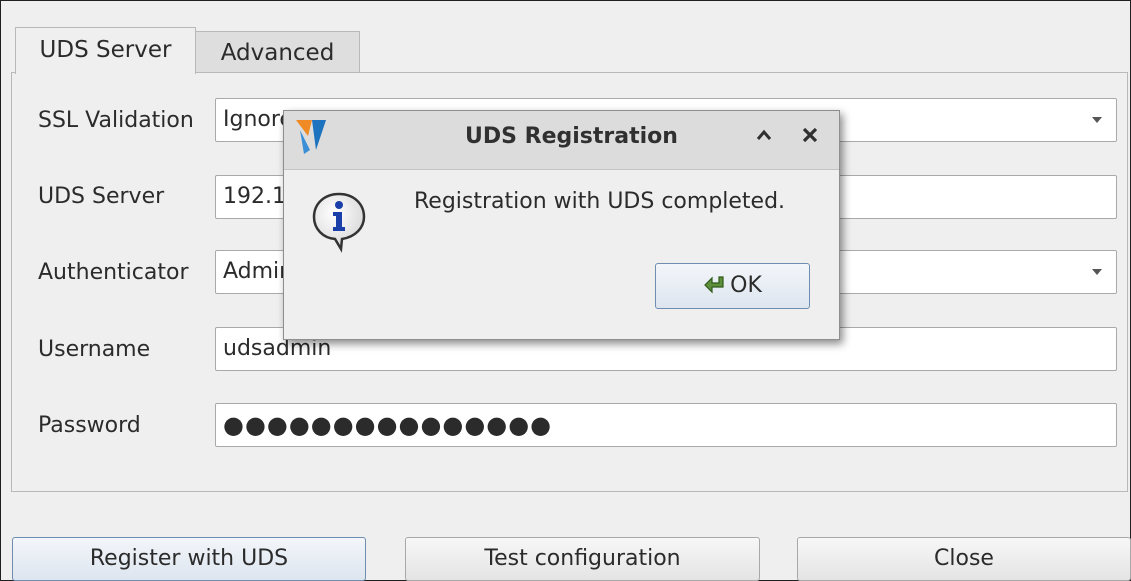  I want to click on password-value: ●●●●●●●●●●●●●●●, so click(388, 425).